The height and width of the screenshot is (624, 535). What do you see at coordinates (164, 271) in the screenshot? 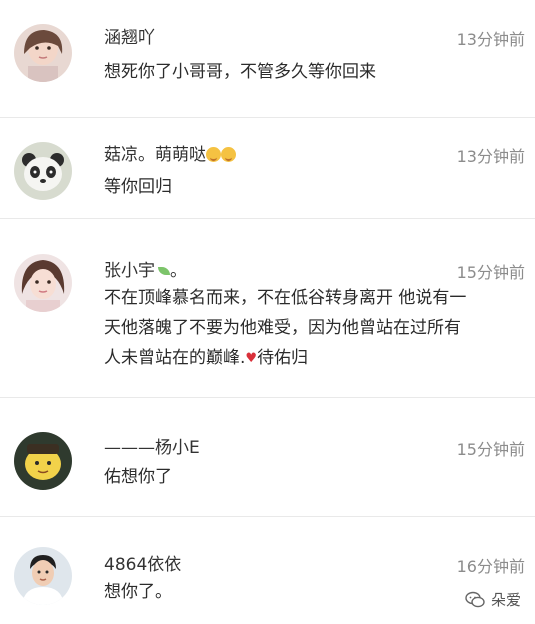
I see `leaf-icon` at bounding box center [164, 271].